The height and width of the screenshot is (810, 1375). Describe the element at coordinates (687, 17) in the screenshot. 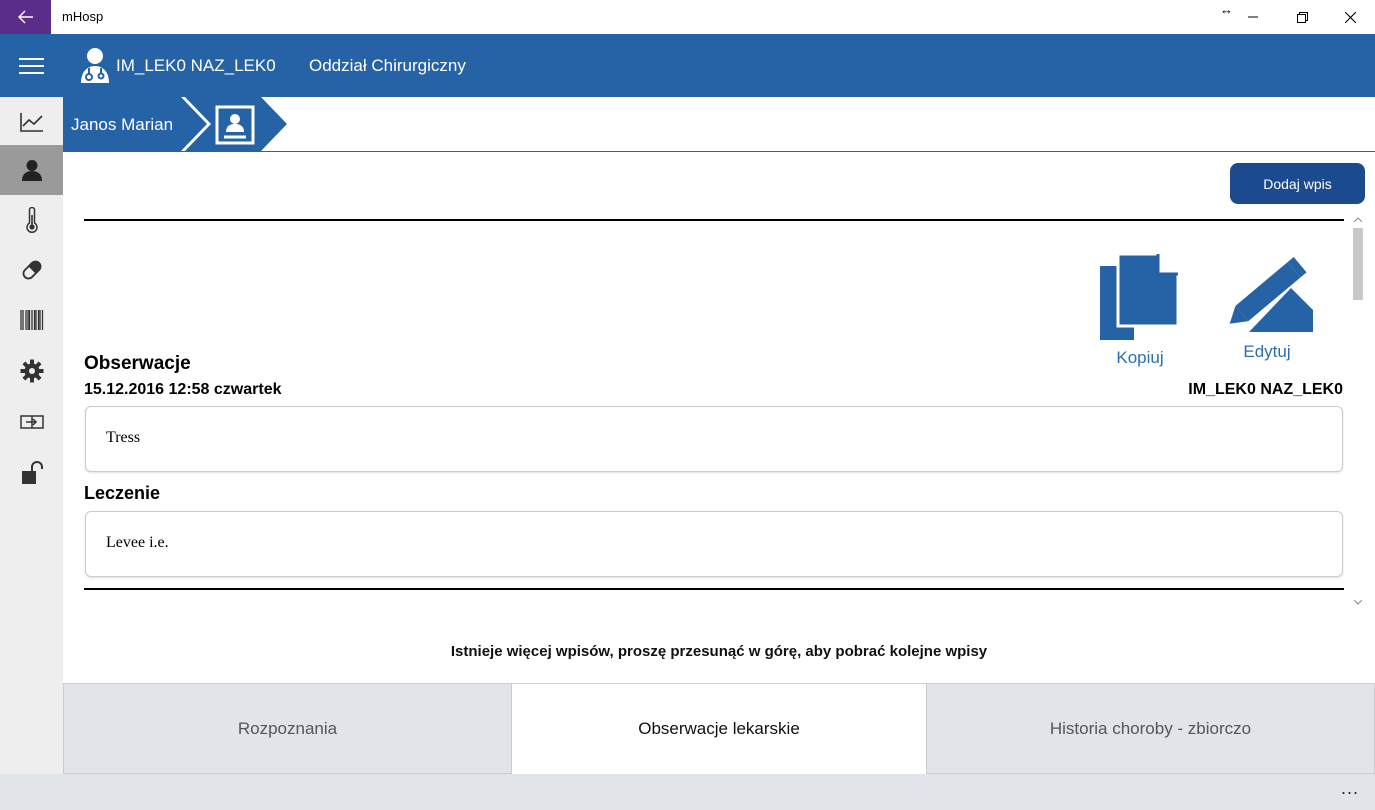

I see `title-bar: mHosp ↔` at that location.